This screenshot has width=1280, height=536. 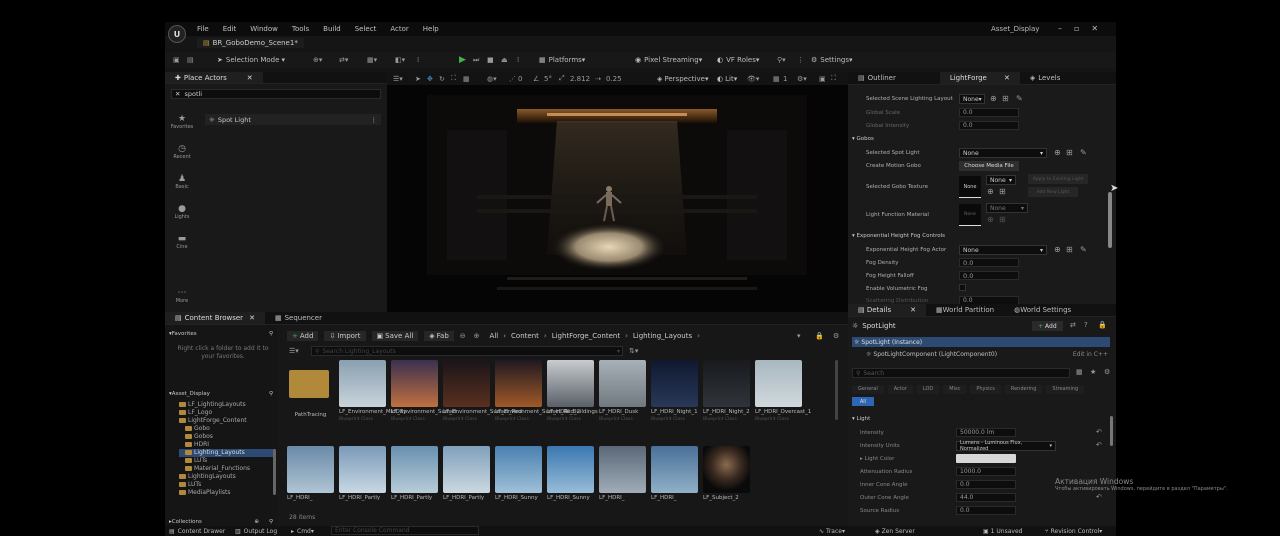 I want to click on cb-fab-button: ◈ Fab, so click(x=439, y=336).